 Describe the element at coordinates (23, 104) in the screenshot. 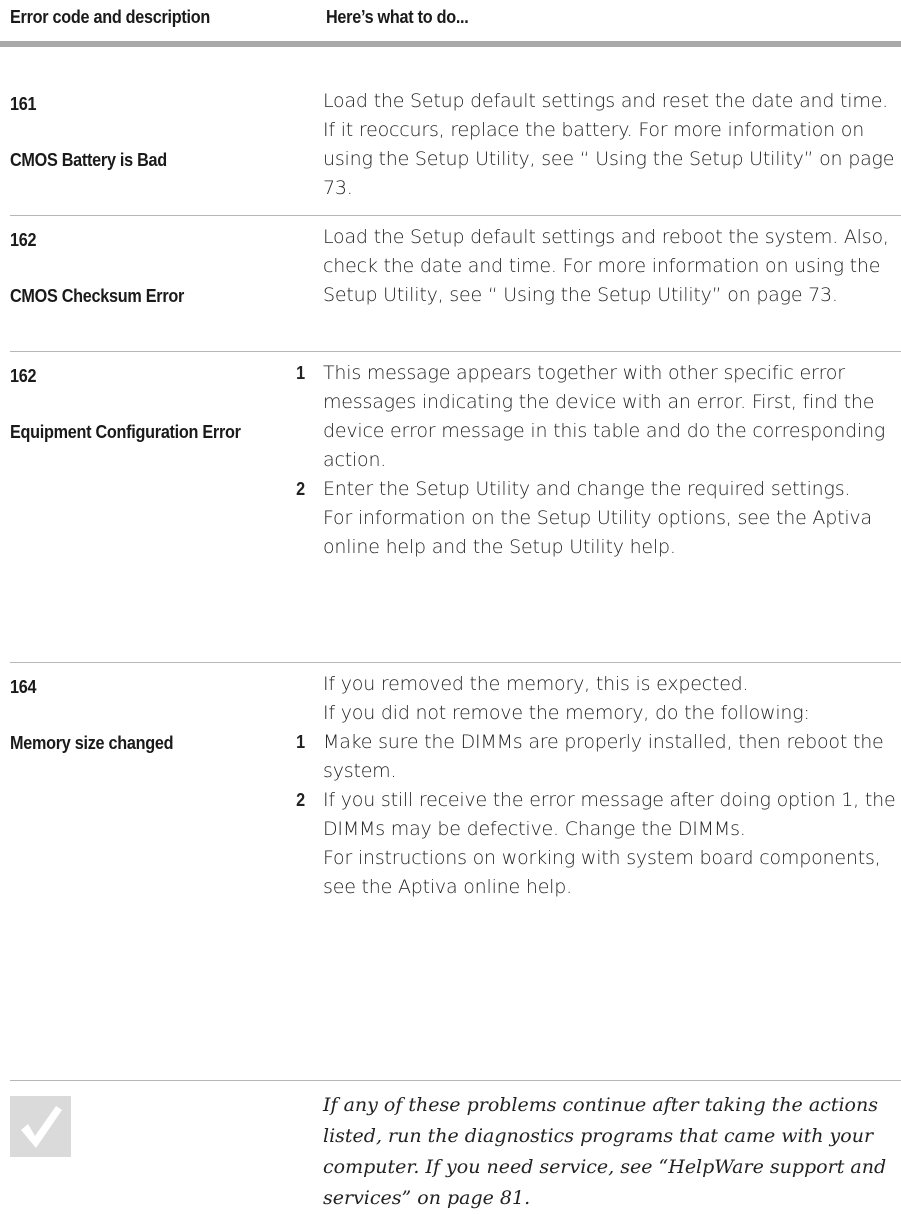

I see `error-code: 161` at that location.